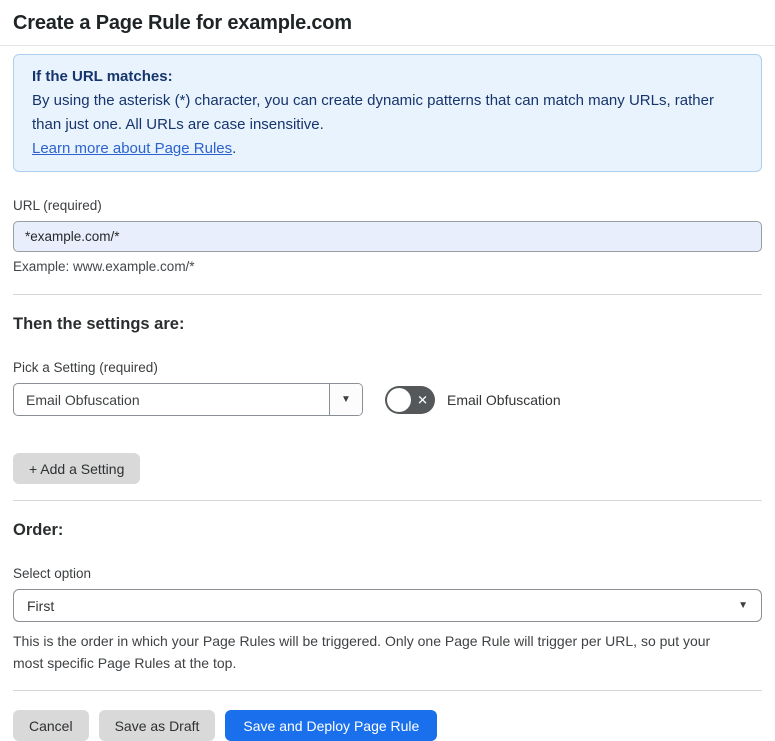  Describe the element at coordinates (77, 468) in the screenshot. I see `add-setting-button: + Add a Setting` at that location.